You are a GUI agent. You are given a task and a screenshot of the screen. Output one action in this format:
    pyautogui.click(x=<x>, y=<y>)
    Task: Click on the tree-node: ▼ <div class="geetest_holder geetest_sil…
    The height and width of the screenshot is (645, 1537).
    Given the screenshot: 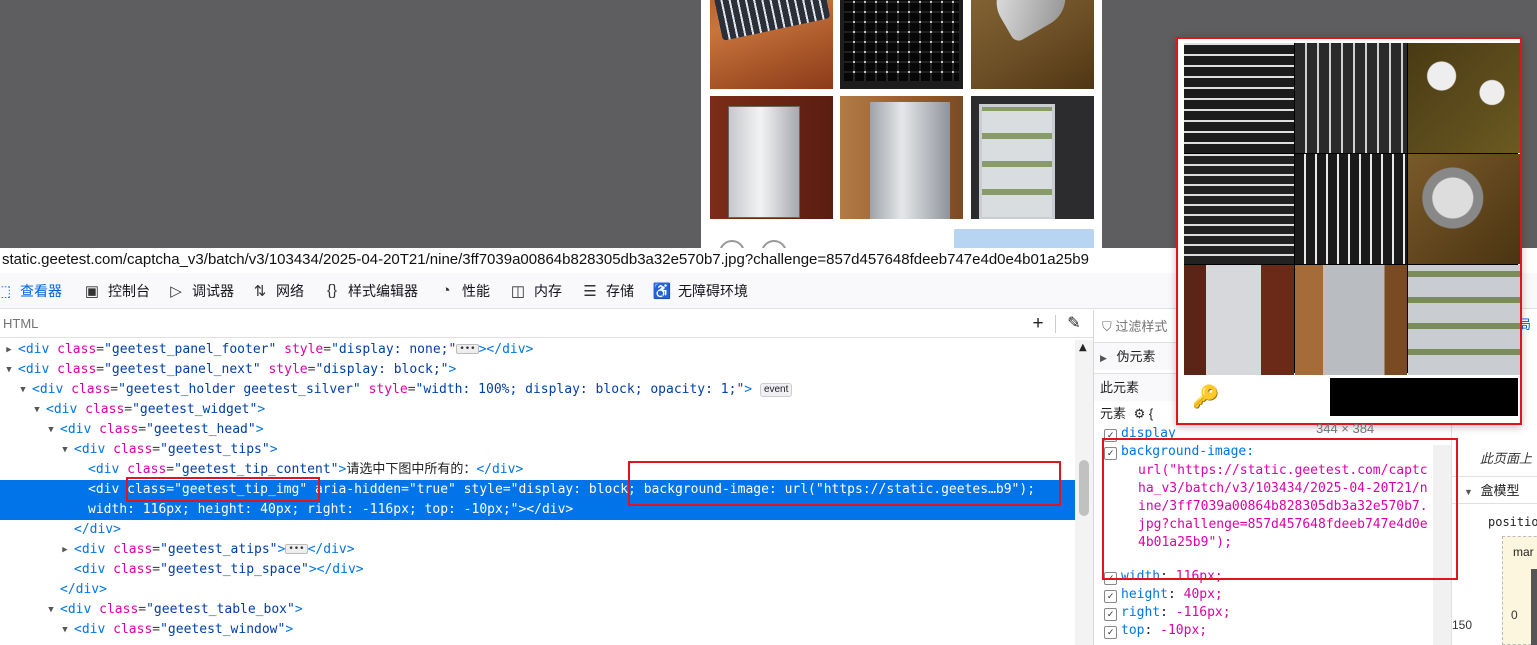 What is the action you would take?
    pyautogui.click(x=537, y=390)
    